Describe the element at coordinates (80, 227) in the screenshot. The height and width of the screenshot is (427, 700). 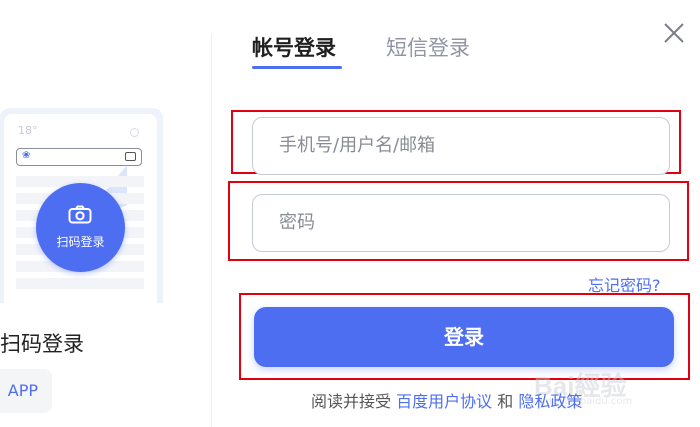
I see `scan-badge: 扫码登录` at that location.